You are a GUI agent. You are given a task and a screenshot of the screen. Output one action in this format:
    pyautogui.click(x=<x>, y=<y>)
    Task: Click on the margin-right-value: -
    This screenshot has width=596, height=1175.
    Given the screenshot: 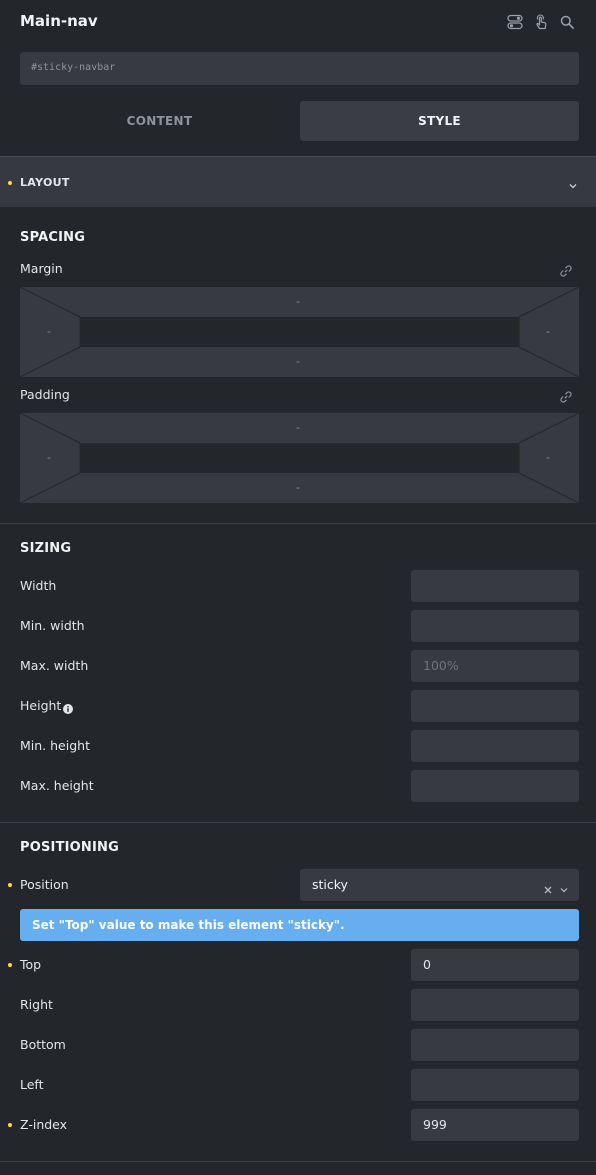 What is the action you would take?
    pyautogui.click(x=548, y=331)
    